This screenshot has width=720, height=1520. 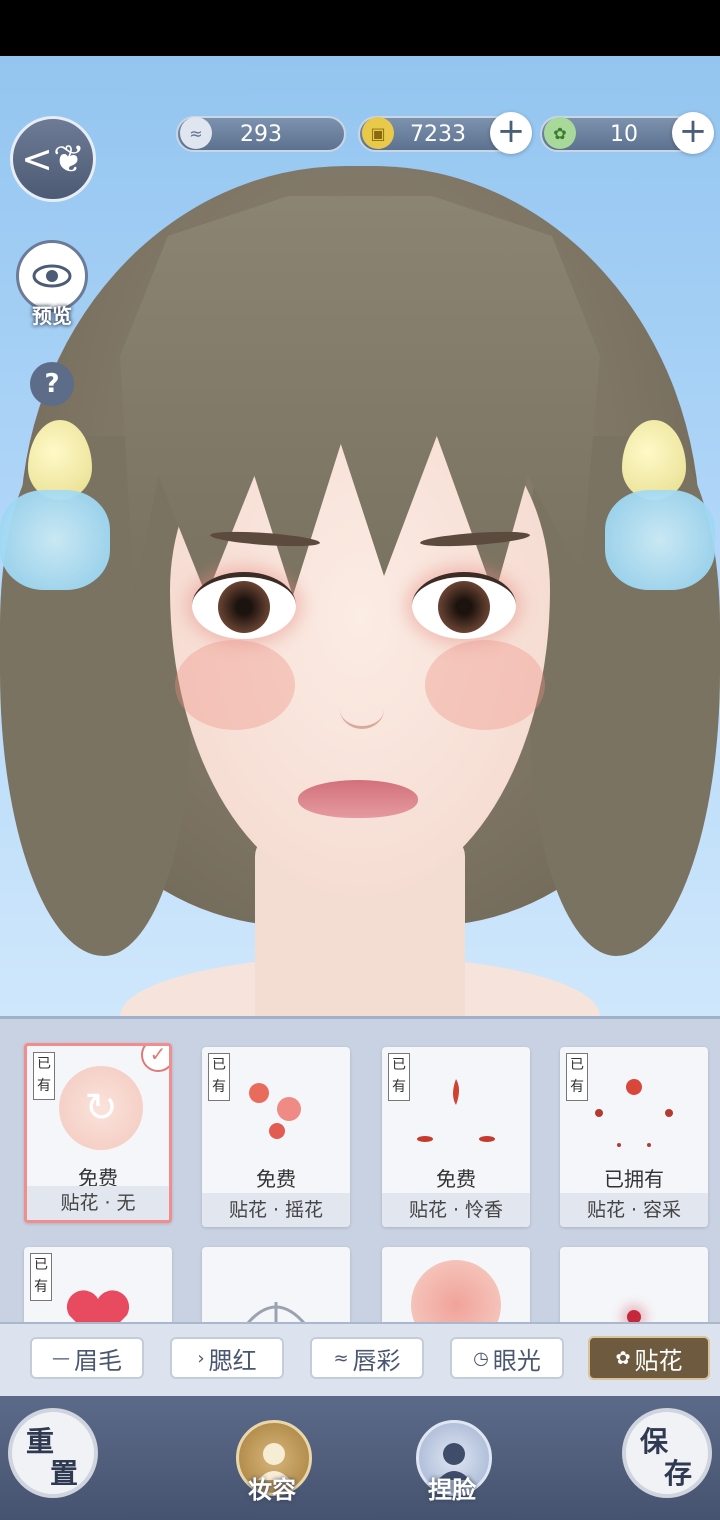 I want to click on tab-eye-light: ◷ 眼光, so click(x=507, y=1358).